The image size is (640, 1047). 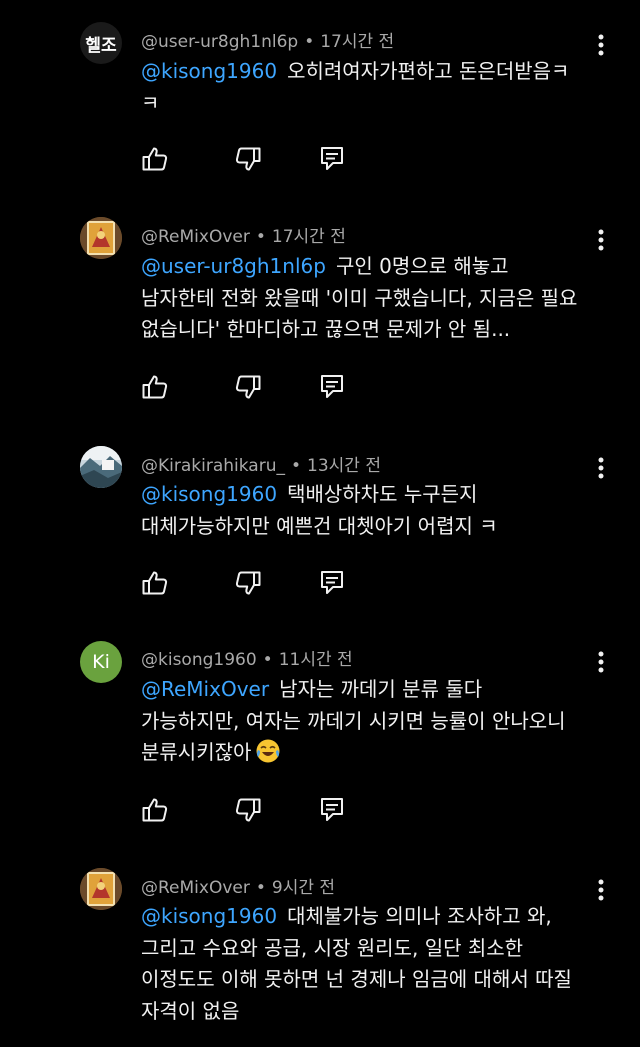 I want to click on comment-line: @ReMixOver 남자는 까데기 분류 둘다, so click(x=312, y=689).